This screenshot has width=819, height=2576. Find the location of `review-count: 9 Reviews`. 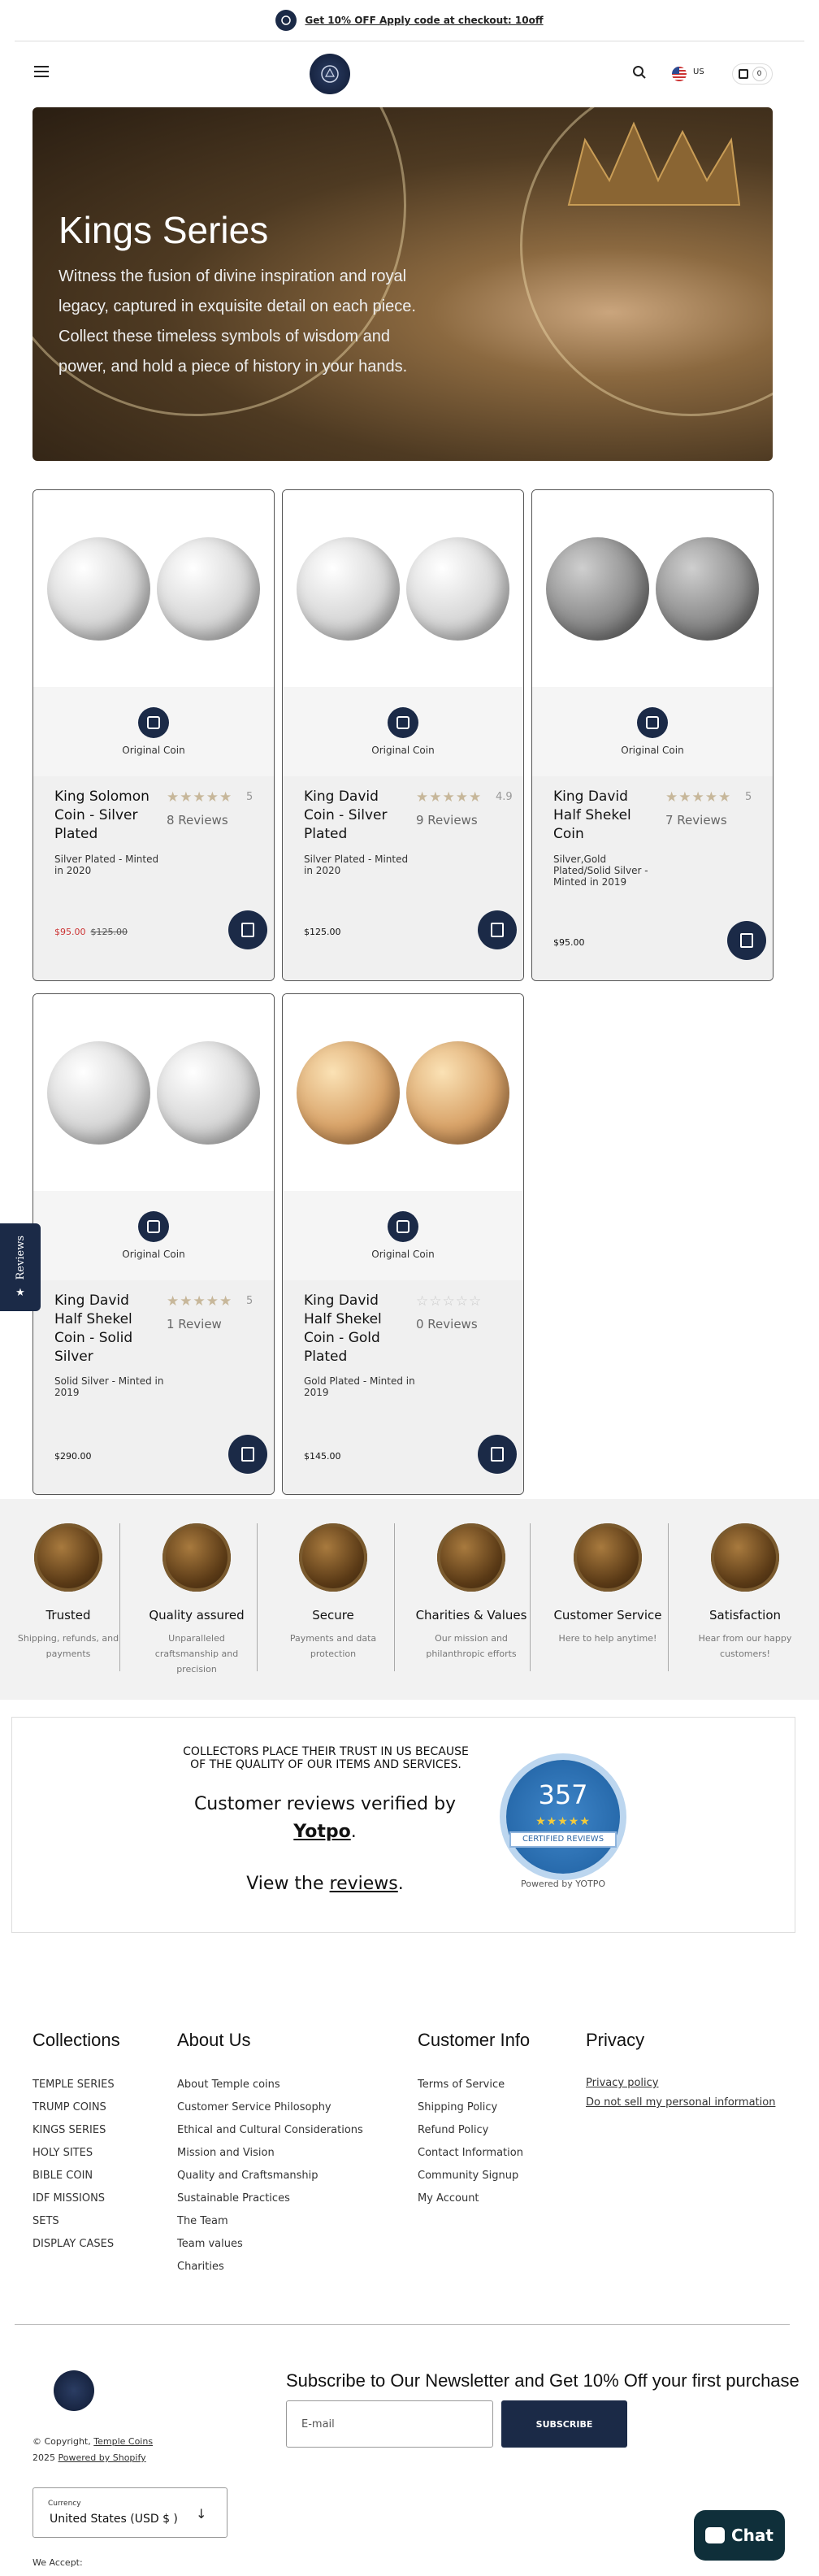

review-count: 9 Reviews is located at coordinates (447, 820).